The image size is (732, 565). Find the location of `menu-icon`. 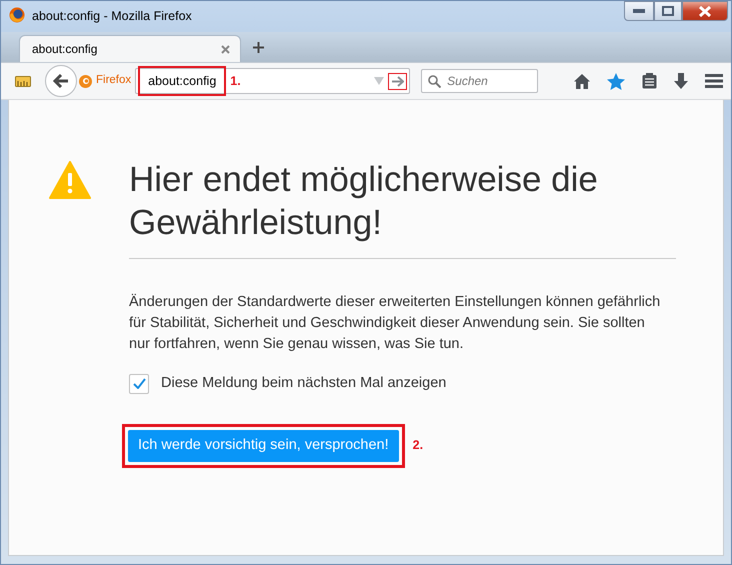

menu-icon is located at coordinates (714, 81).